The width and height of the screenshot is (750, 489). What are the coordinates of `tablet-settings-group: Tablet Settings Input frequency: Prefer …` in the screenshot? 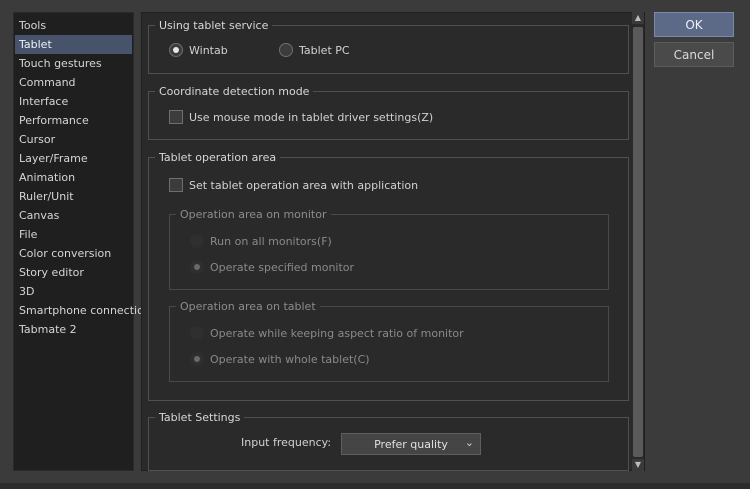 It's located at (388, 440).